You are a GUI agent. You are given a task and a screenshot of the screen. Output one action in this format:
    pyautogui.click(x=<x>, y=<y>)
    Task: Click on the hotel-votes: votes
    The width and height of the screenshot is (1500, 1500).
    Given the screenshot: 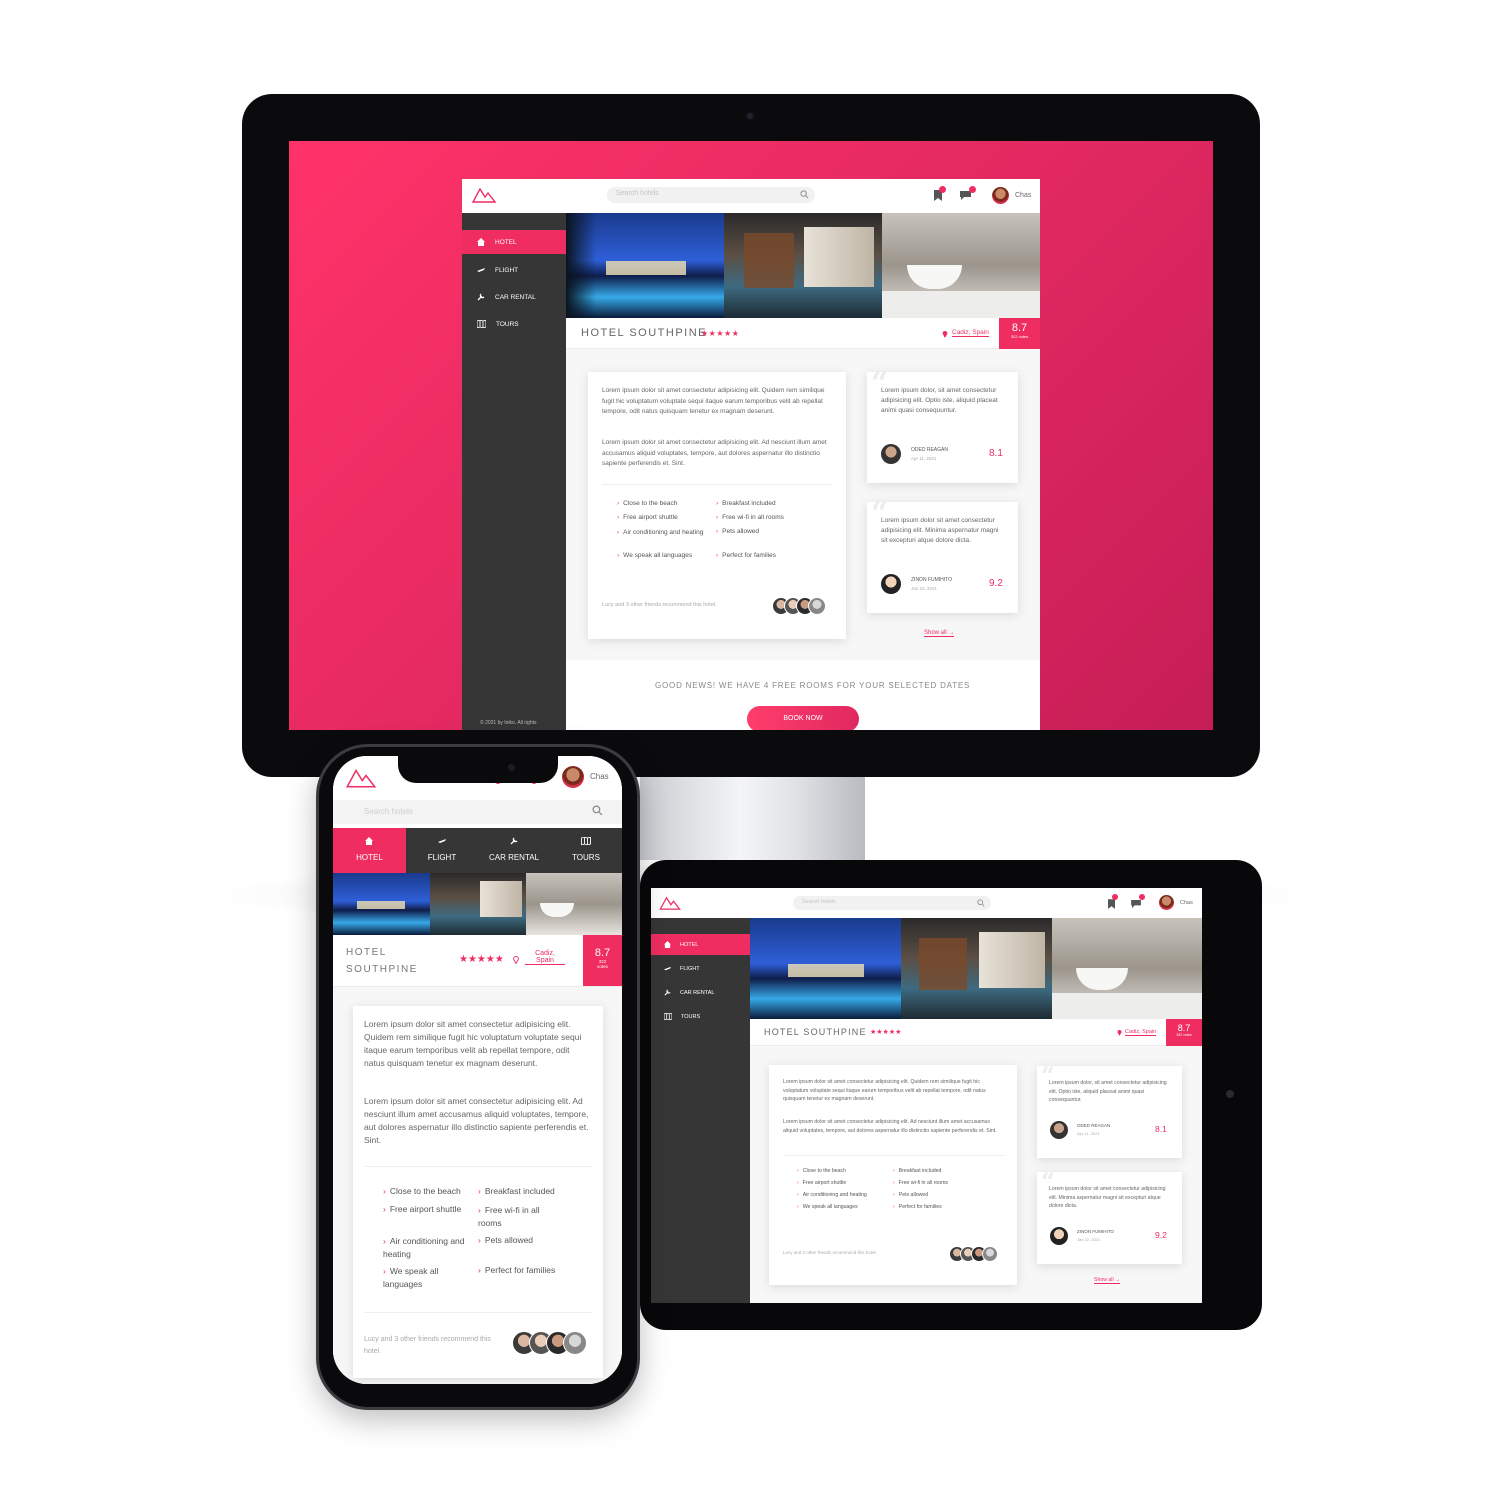 What is the action you would take?
    pyautogui.click(x=602, y=966)
    